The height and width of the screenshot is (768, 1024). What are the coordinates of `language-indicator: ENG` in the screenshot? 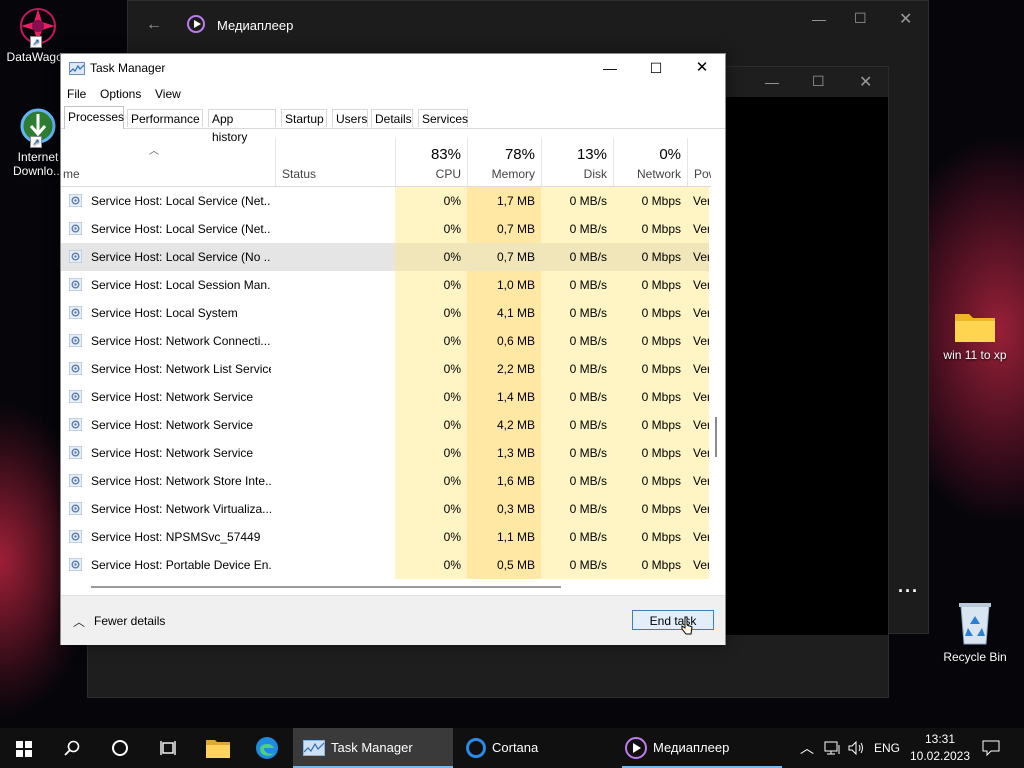 It's located at (887, 748).